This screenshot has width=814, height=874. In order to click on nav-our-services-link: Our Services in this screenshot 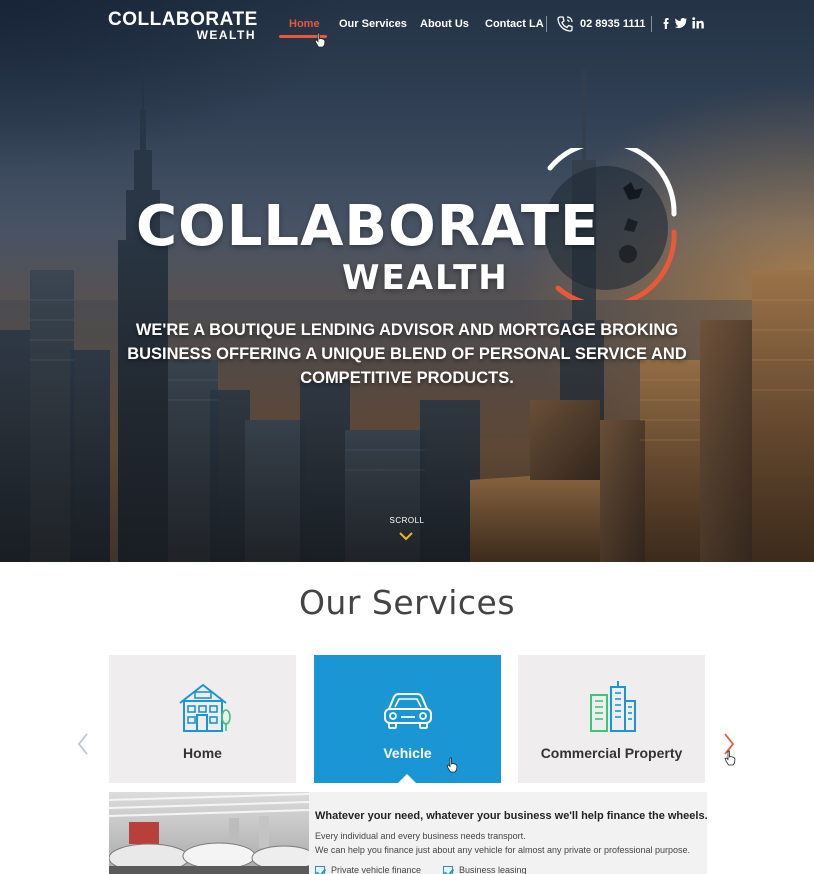, I will do `click(373, 24)`.